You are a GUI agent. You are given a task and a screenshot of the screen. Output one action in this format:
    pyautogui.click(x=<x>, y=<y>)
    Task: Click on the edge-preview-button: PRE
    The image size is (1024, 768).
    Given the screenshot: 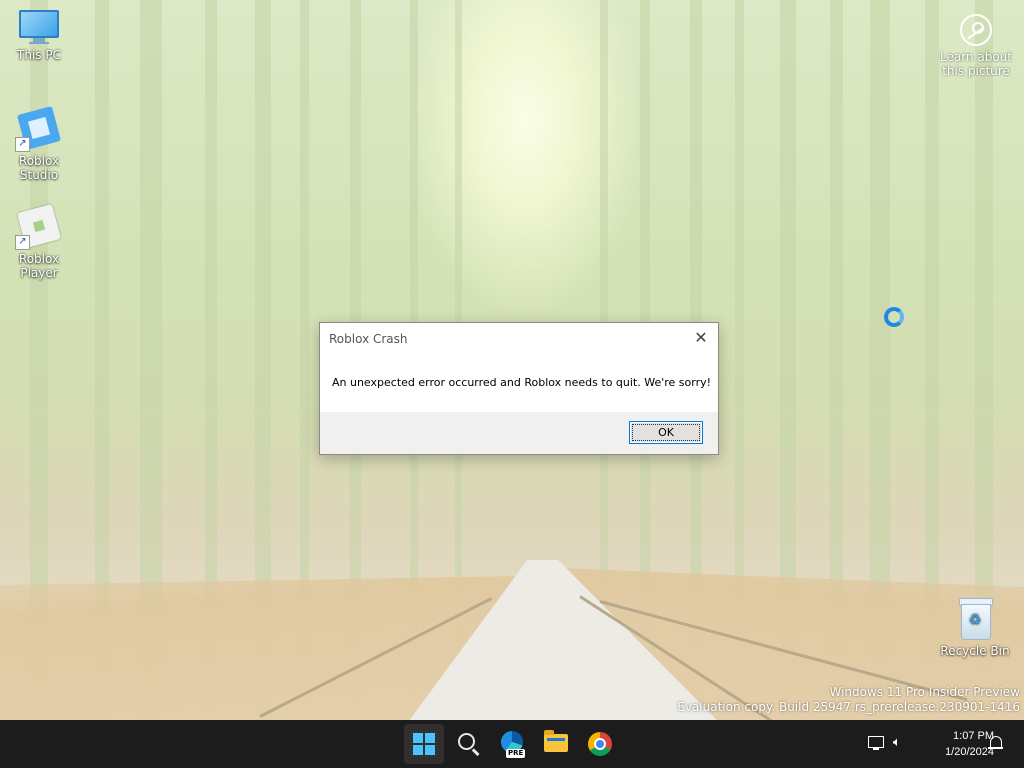 What is the action you would take?
    pyautogui.click(x=512, y=744)
    